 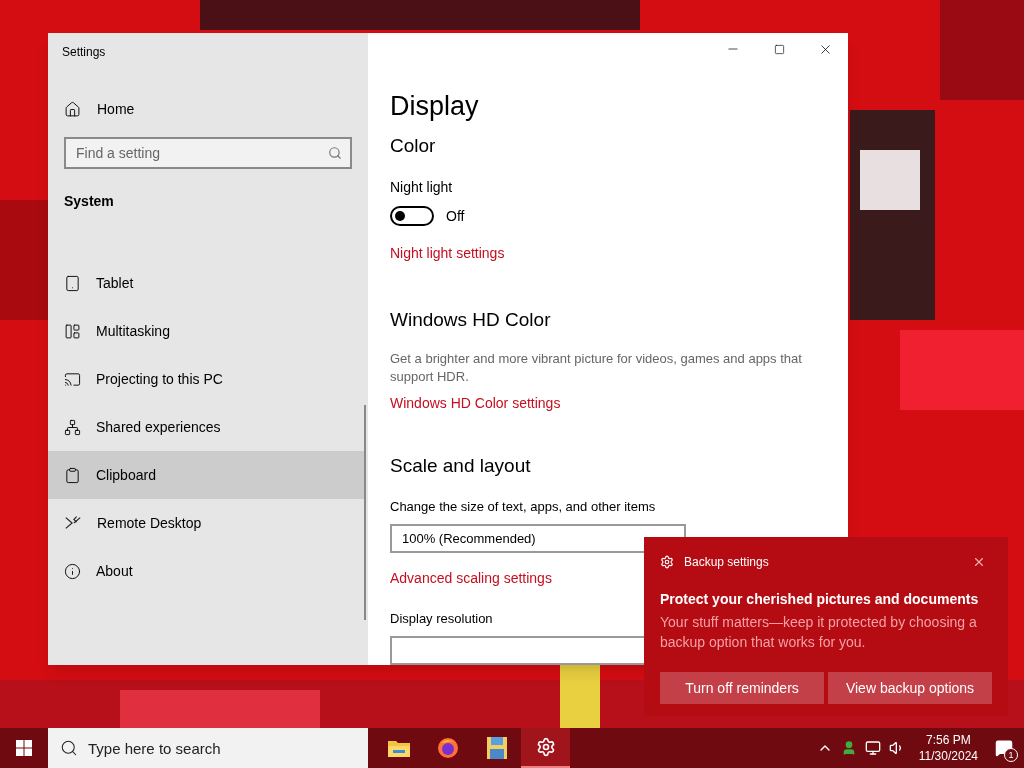 What do you see at coordinates (207, 475) in the screenshot?
I see `sidebar-item: Clipboard` at bounding box center [207, 475].